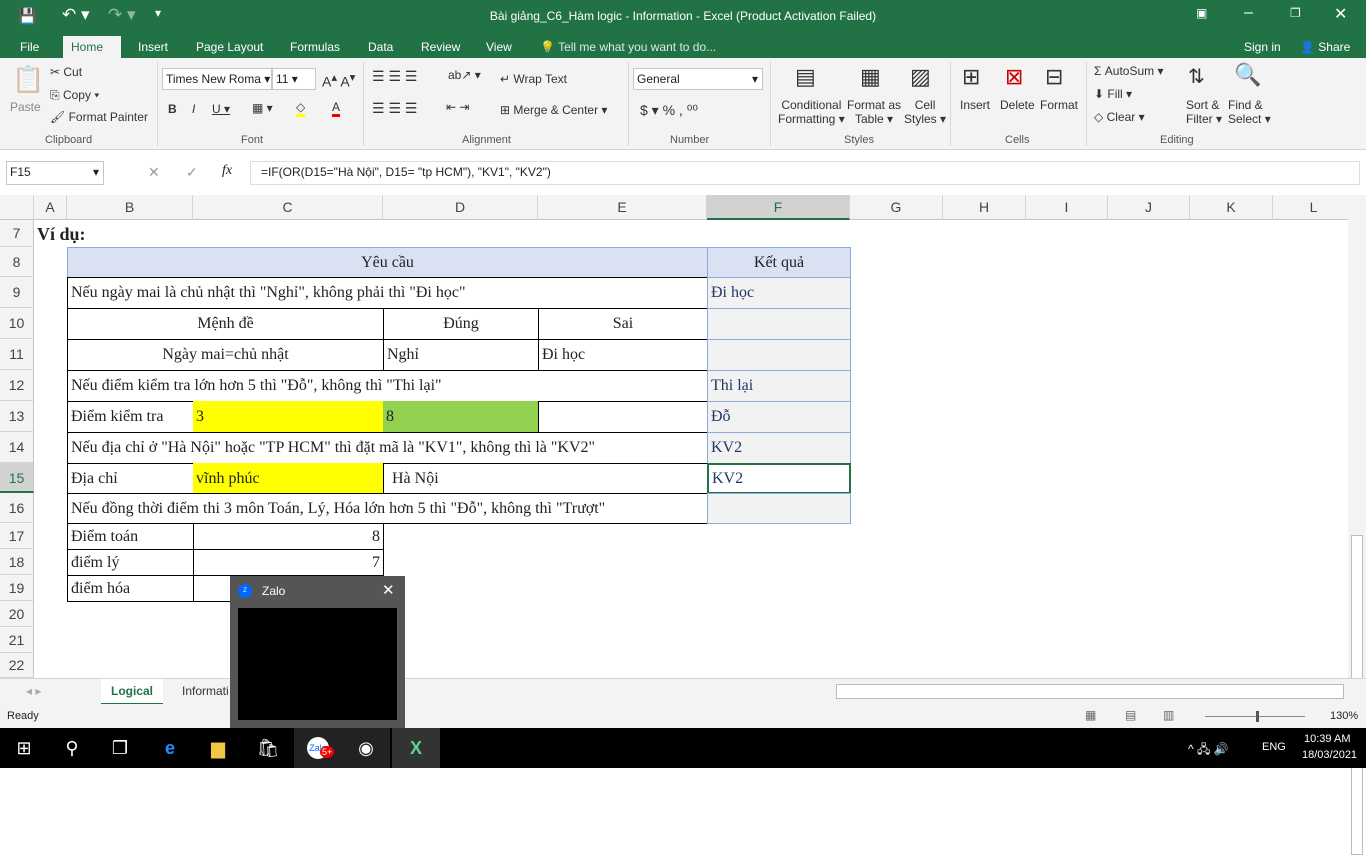  Describe the element at coordinates (66, 72) in the screenshot. I see `cut-button: ✂ Cut` at that location.